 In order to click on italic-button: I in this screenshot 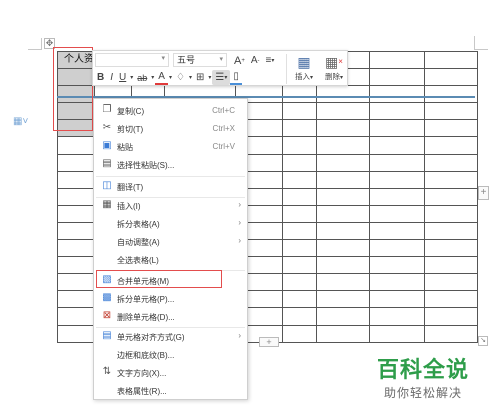, I will do `click(111, 77)`.